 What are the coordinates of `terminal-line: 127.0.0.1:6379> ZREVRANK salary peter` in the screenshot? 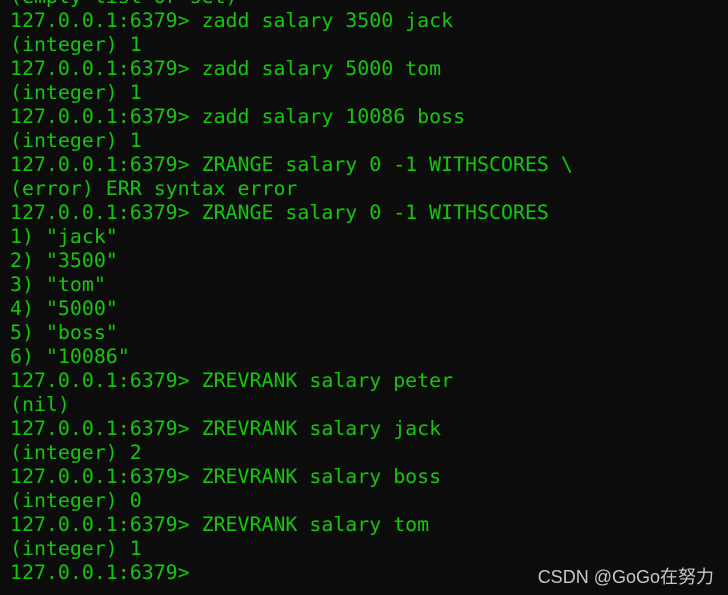 It's located at (232, 380).